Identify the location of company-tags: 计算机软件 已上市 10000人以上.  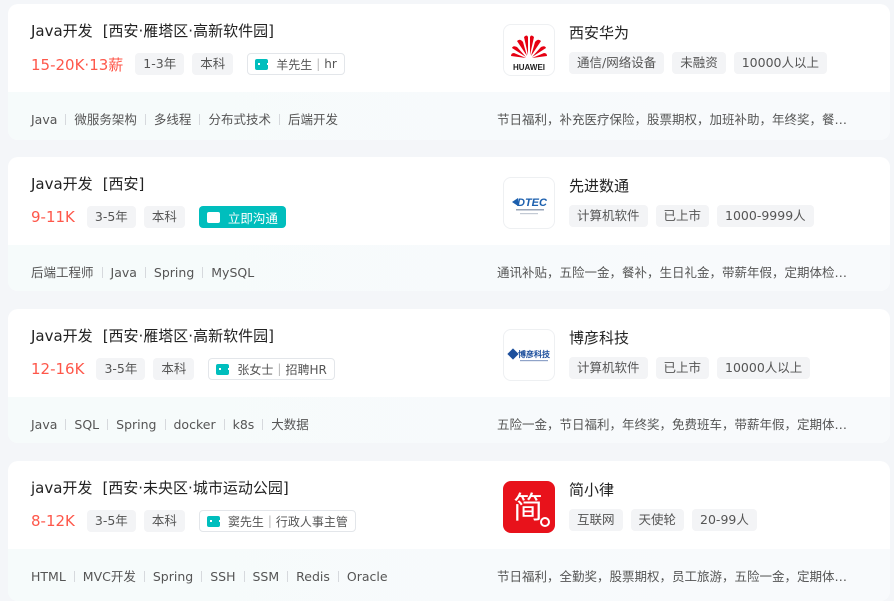
(693, 368).